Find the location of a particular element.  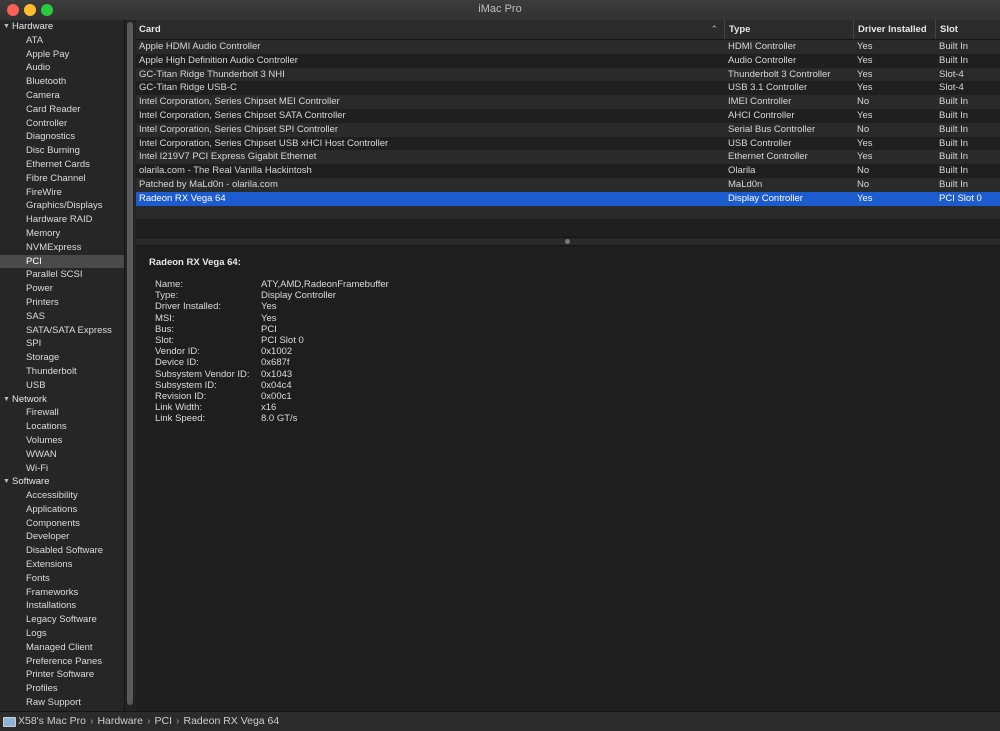

sidebar-item-sata-sata-express: SATA/SATA Express is located at coordinates (62, 331).